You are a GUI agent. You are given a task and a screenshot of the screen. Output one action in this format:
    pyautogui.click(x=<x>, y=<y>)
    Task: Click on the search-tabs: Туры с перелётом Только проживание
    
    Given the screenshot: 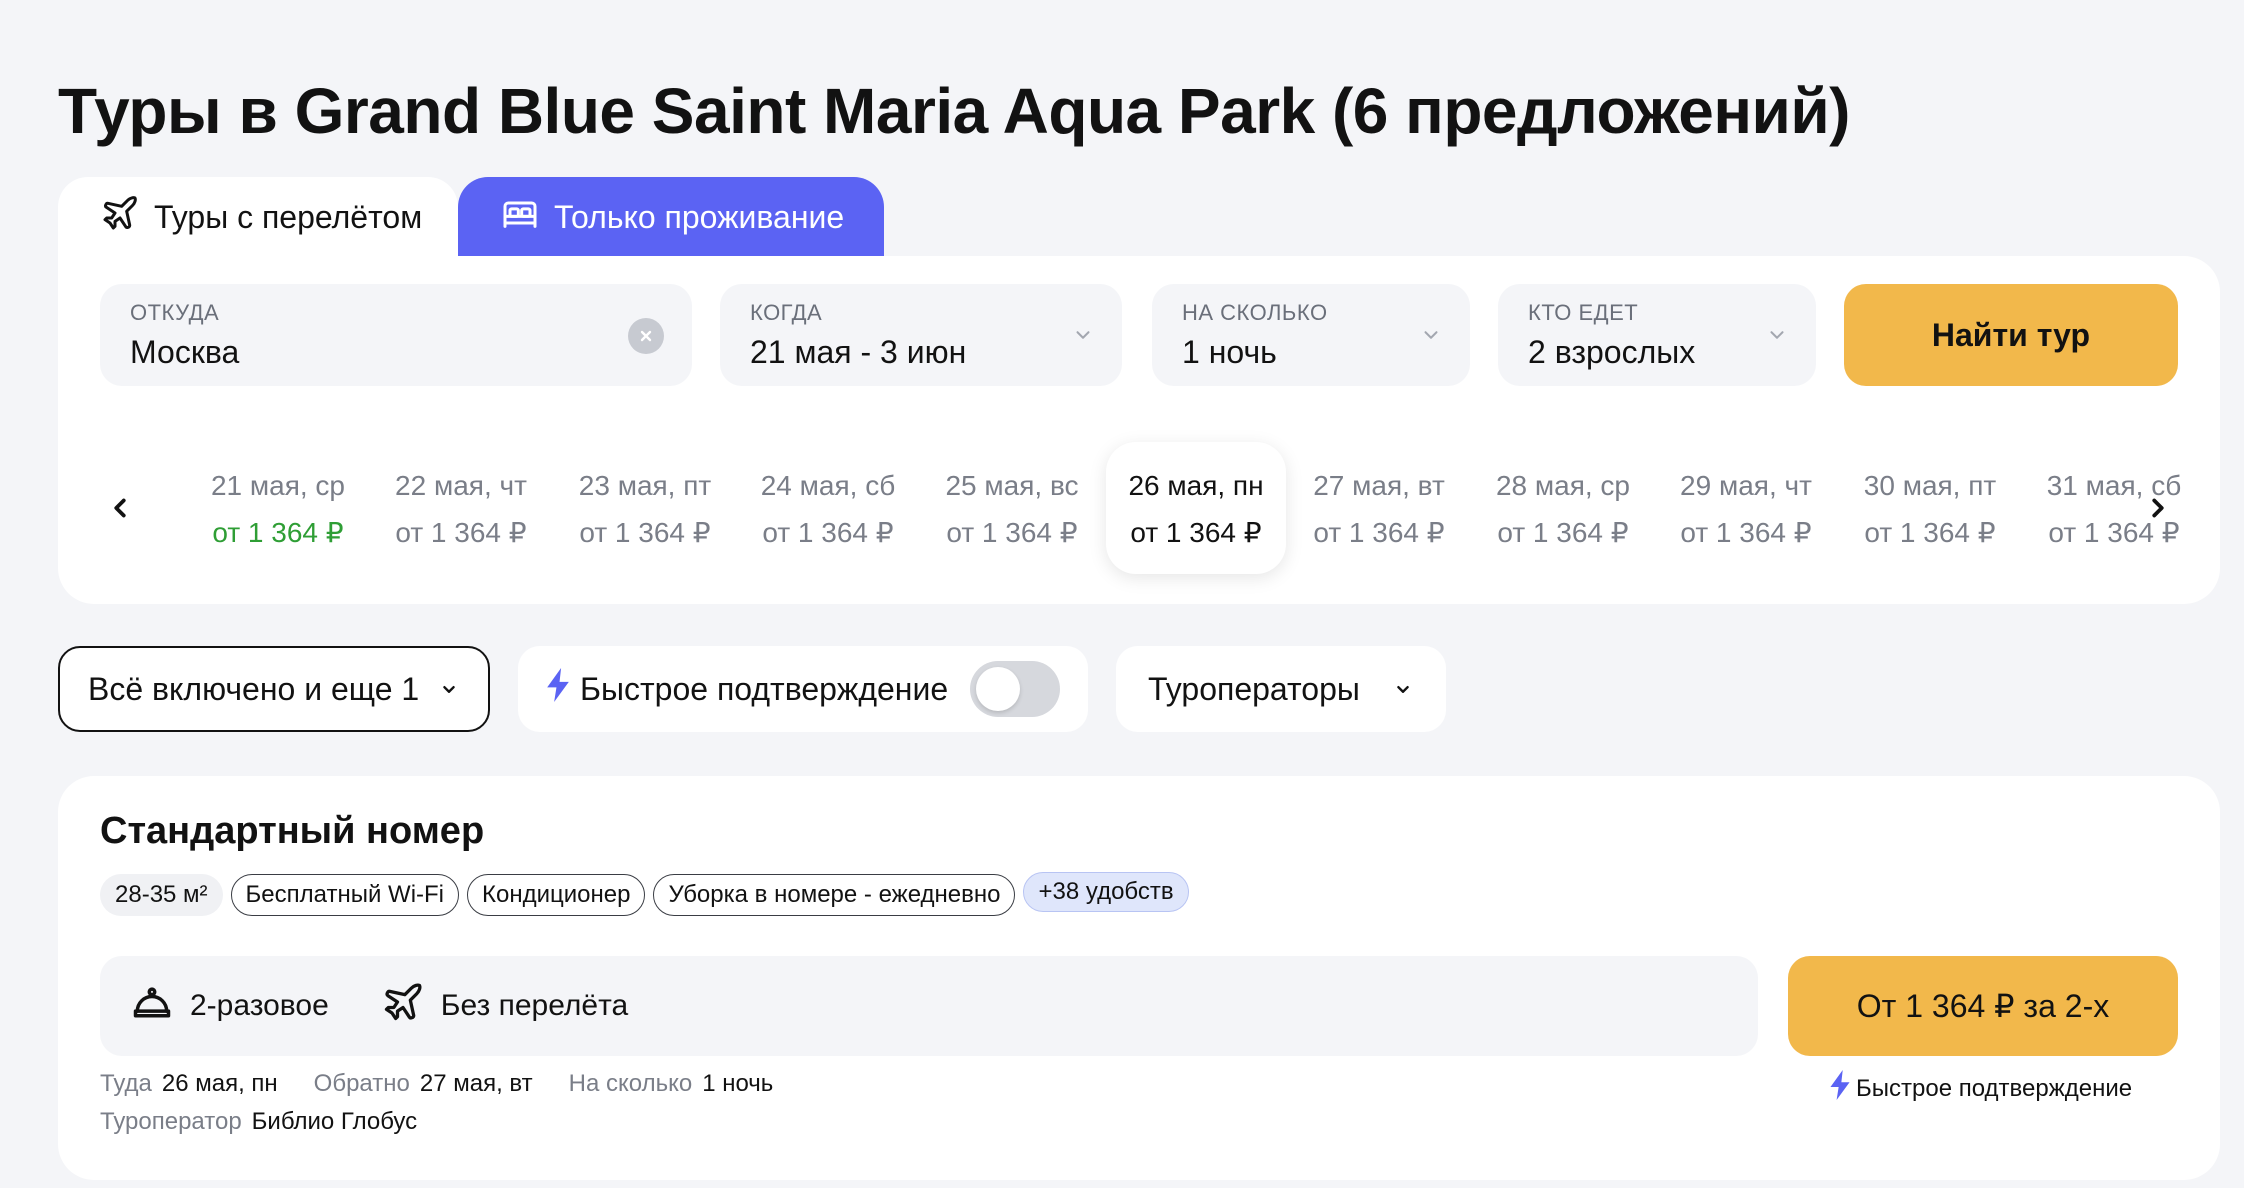 What is the action you would take?
    pyautogui.click(x=471, y=217)
    